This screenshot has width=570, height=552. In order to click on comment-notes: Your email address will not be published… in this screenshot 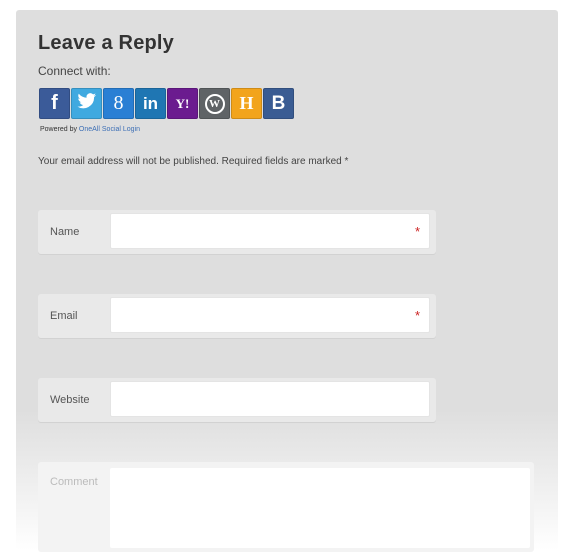, I will do `click(193, 161)`.